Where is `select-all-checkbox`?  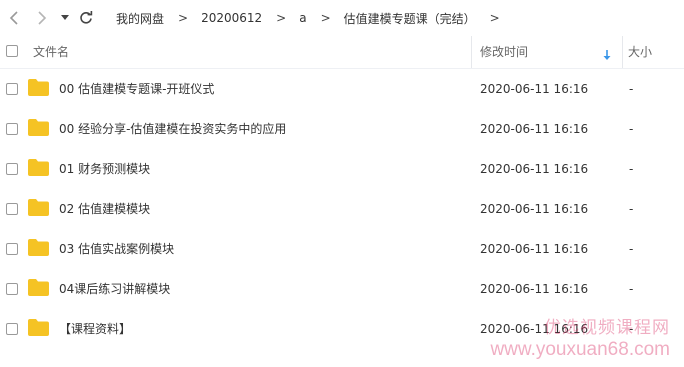 select-all-checkbox is located at coordinates (12, 51).